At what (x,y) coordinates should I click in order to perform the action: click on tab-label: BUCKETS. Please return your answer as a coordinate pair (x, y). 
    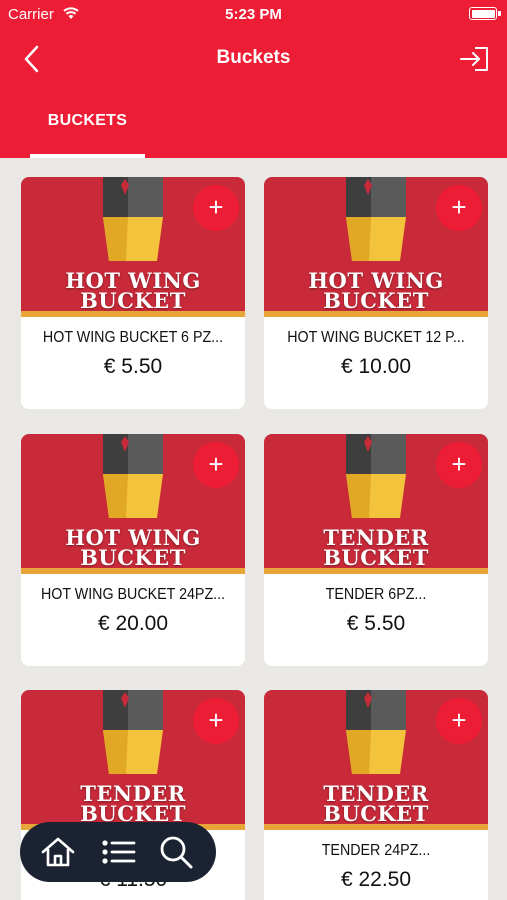
    Looking at the image, I should click on (87, 120).